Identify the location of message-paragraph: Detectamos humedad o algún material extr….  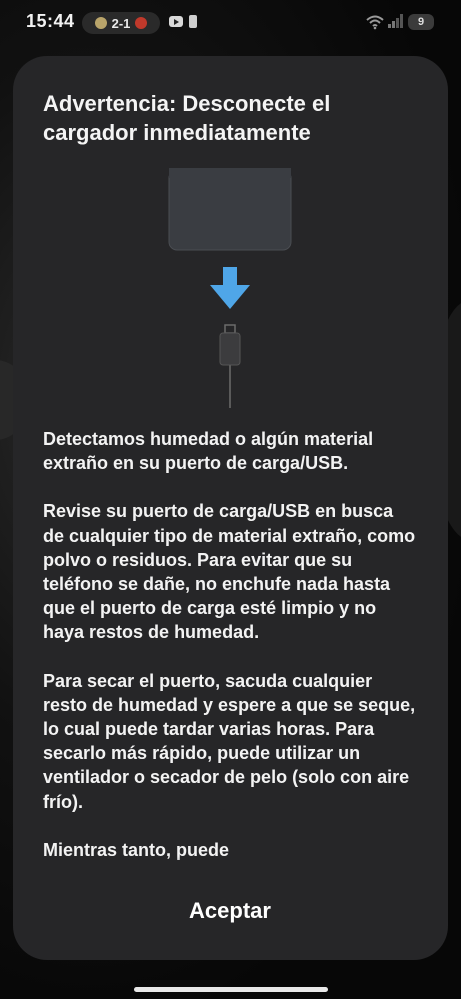
(208, 451).